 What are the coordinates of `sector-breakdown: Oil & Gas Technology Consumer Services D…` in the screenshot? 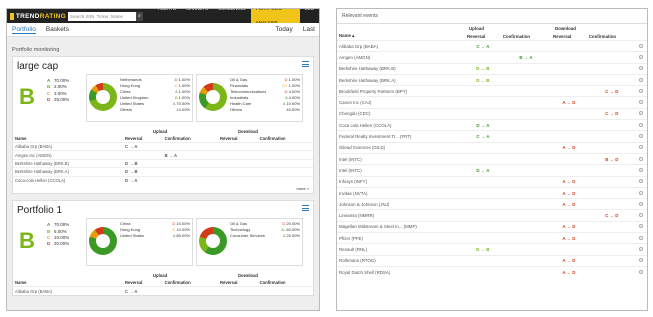 It's located at (249, 242).